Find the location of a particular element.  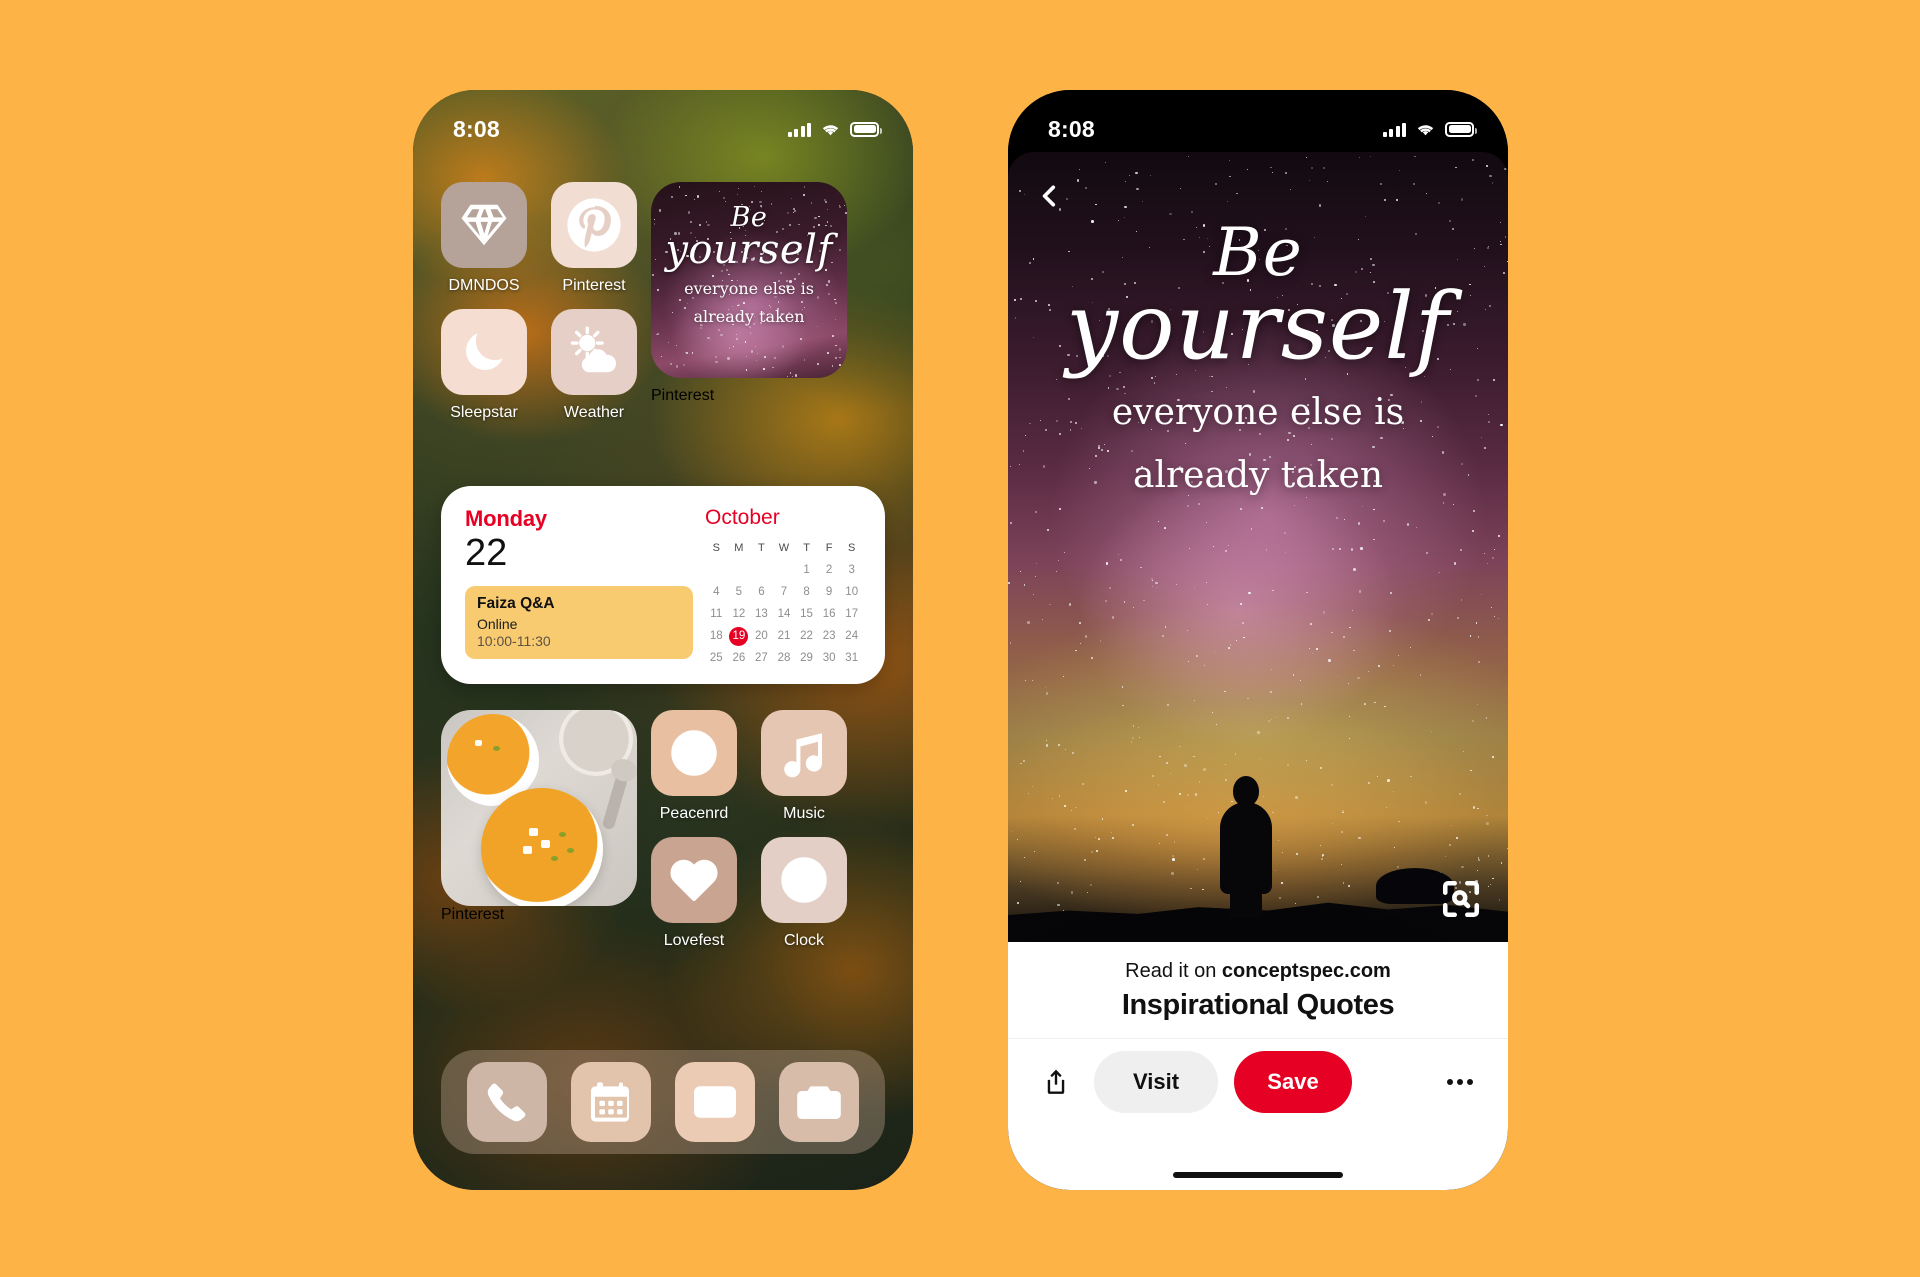

app-lovefest: Lovefest is located at coordinates (694, 893).